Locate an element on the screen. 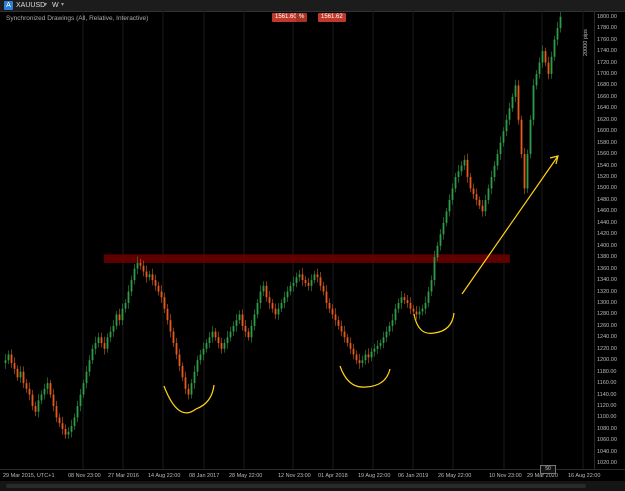  price-tick-label: 1660.00 is located at coordinates (607, 96).